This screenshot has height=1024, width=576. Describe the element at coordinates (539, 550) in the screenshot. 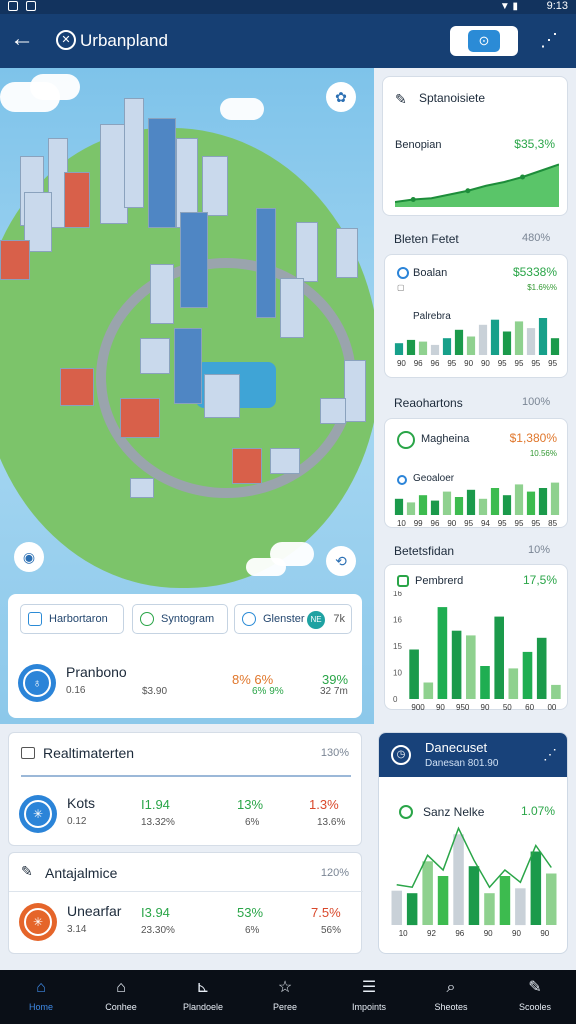

I see `section-value: 10%` at that location.